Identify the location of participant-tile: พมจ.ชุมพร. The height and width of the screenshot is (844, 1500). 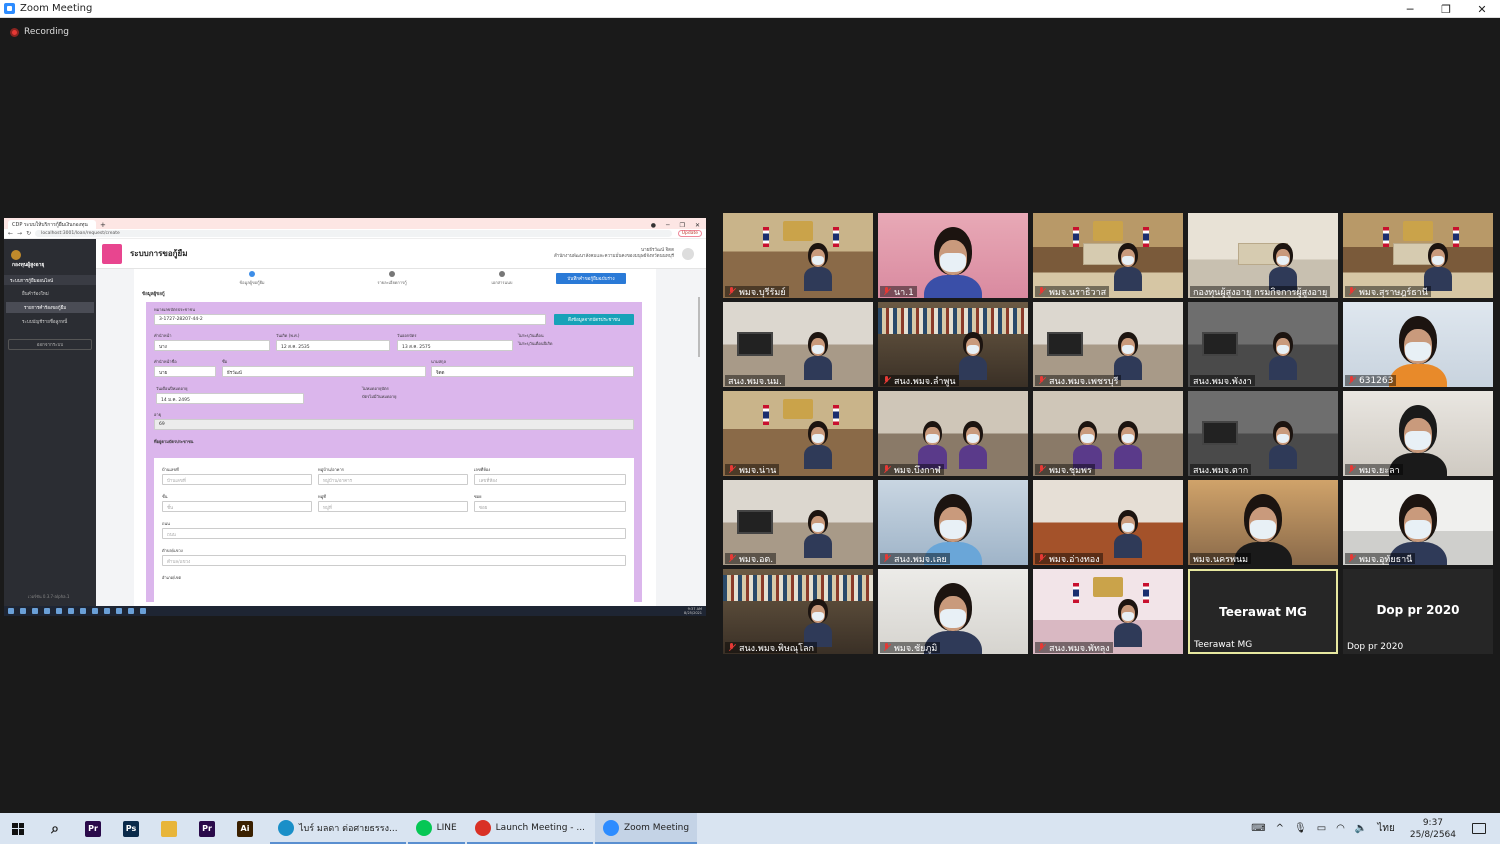
(1108, 433).